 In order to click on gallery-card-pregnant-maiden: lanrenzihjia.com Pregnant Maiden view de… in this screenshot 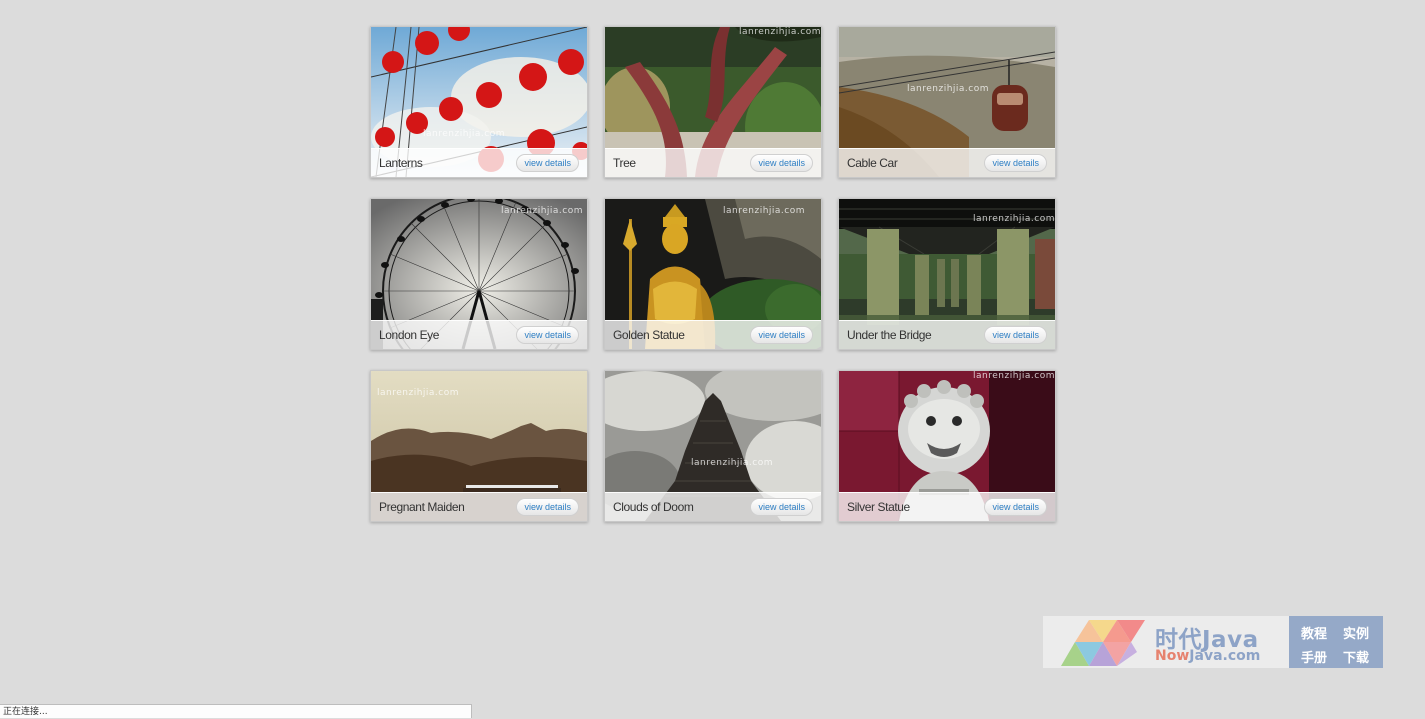, I will do `click(479, 446)`.